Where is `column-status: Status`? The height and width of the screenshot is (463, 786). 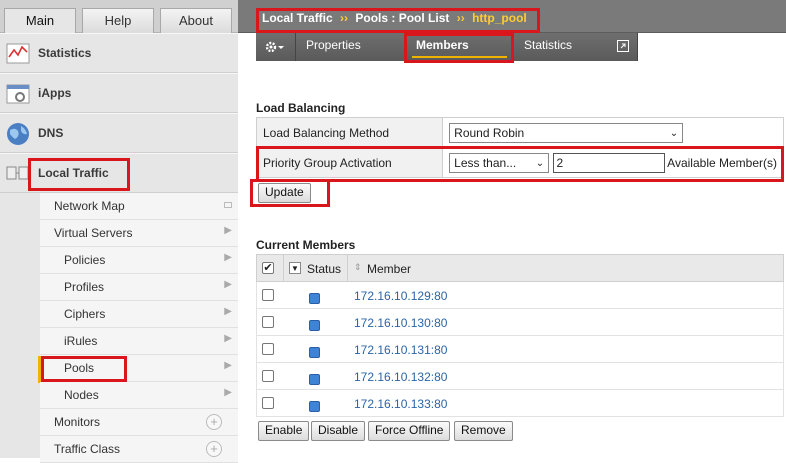
column-status: Status is located at coordinates (324, 269).